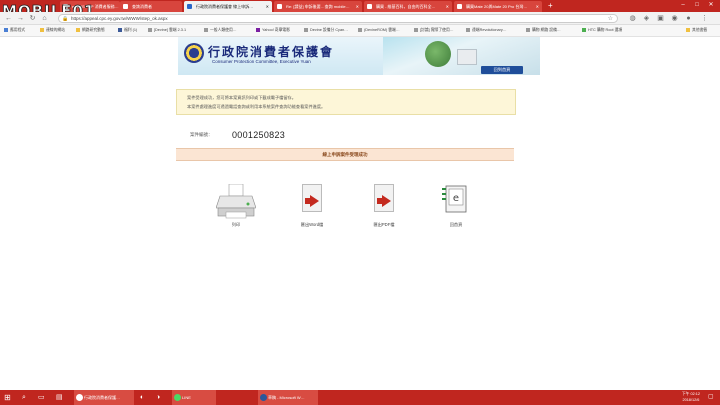 This screenshot has width=720, height=405. I want to click on profile-icon: ●, so click(688, 18).